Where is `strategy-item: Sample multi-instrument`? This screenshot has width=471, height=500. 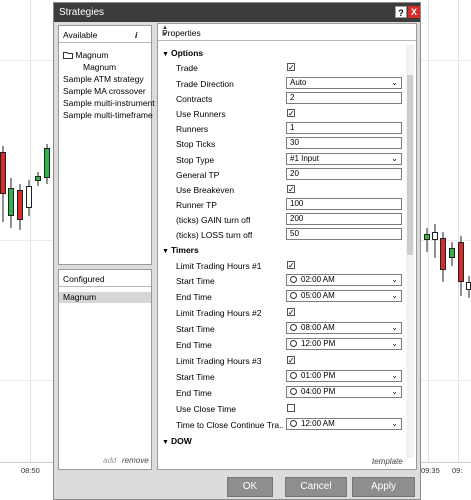
strategy-item: Sample multi-instrument is located at coordinates (109, 103).